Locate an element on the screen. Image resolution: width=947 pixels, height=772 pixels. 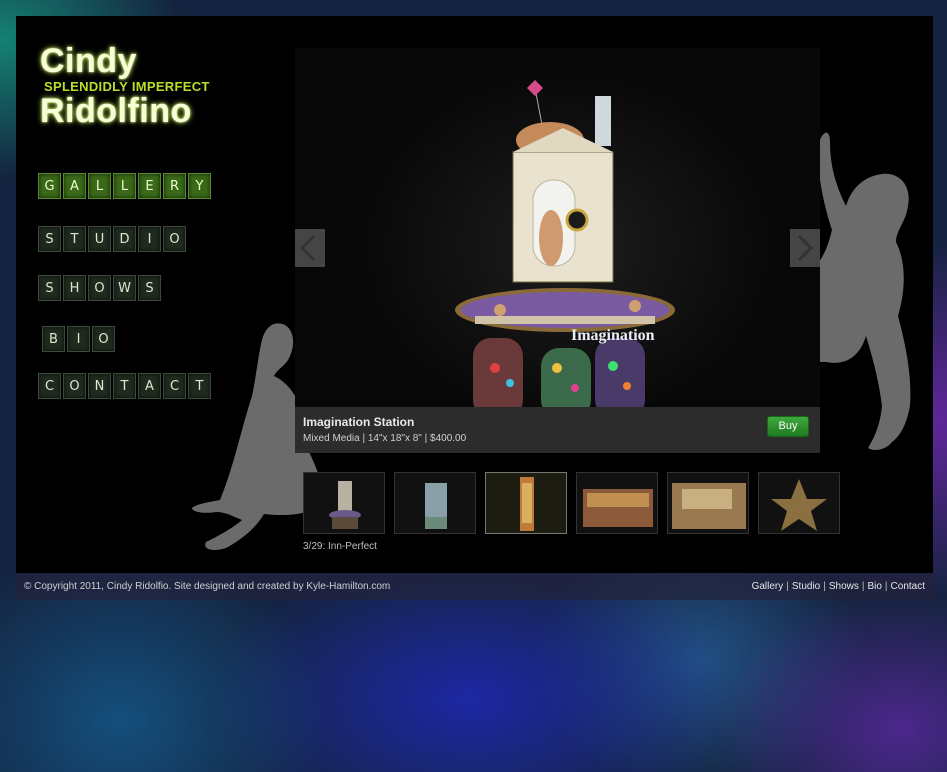
thumbnail-3-image is located at coordinates (527, 504).